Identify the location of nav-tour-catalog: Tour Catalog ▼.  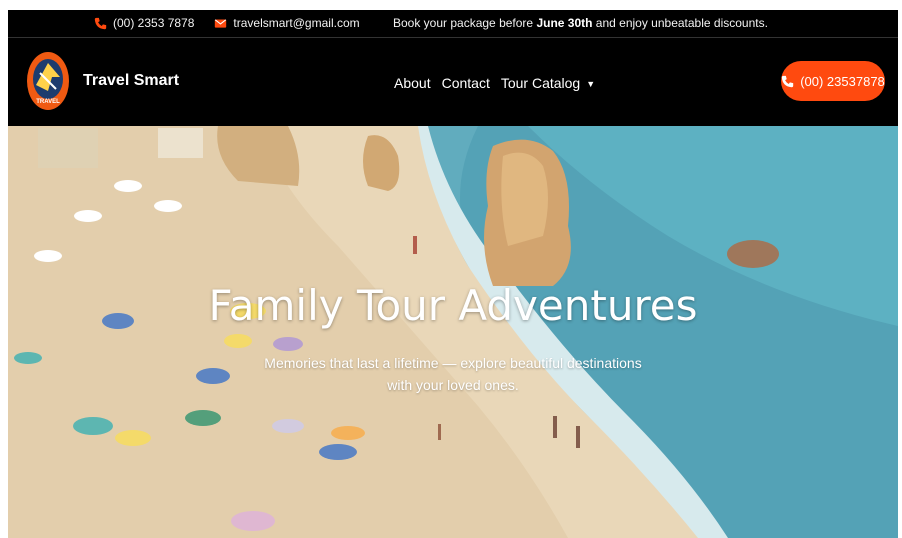
(548, 83).